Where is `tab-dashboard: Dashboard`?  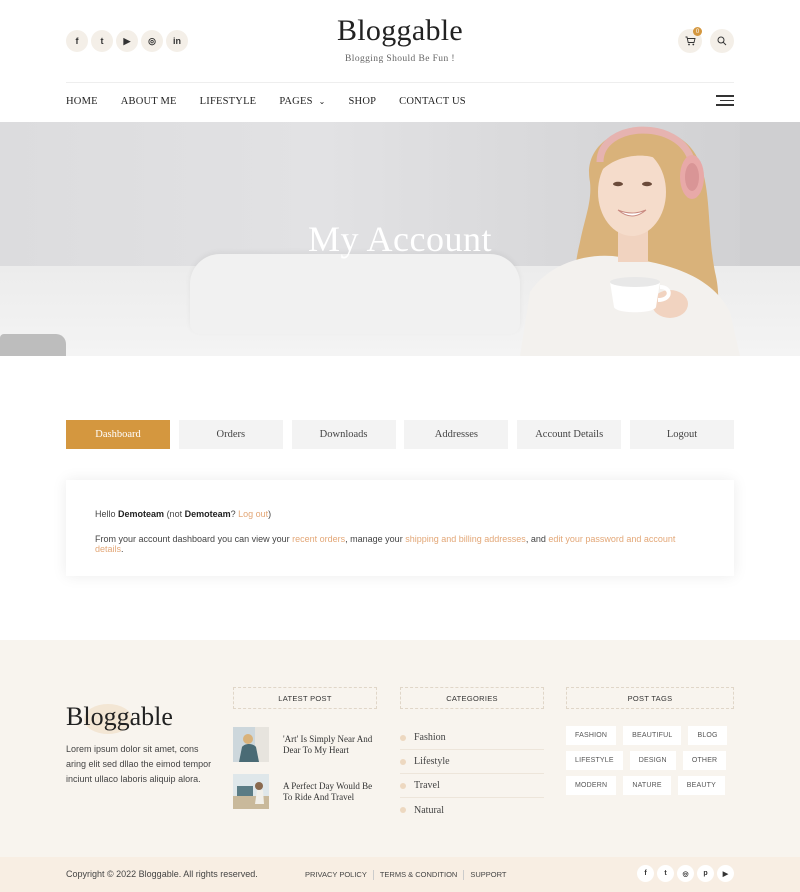
tab-dashboard: Dashboard is located at coordinates (118, 434).